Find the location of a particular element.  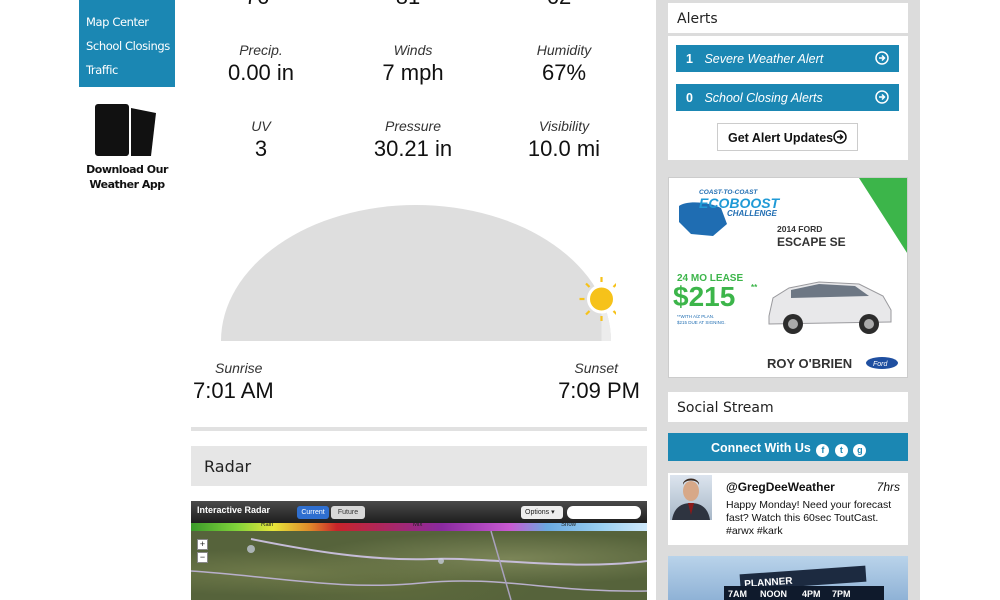

uv-value: 3 is located at coordinates (261, 148).